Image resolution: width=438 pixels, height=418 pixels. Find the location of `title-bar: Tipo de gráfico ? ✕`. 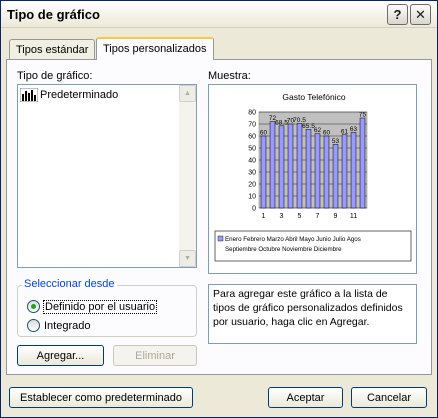

title-bar: Tipo de gráfico ? ✕ is located at coordinates (219, 14).